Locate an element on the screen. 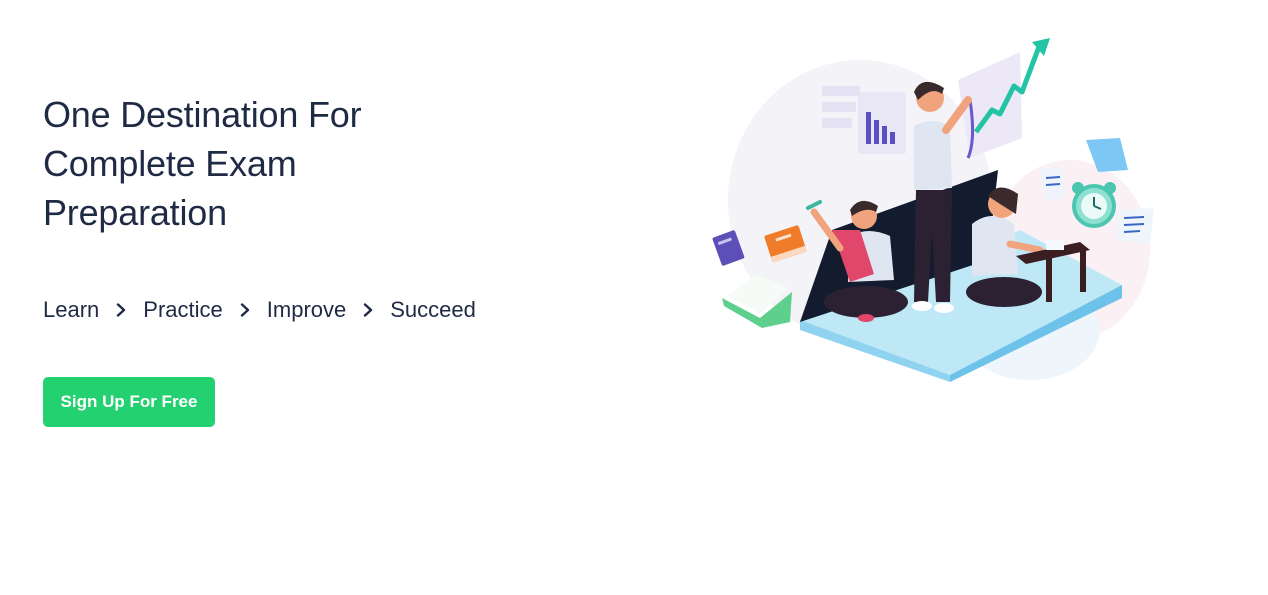 The width and height of the screenshot is (1268, 595). step-practice: Practice is located at coordinates (183, 309).